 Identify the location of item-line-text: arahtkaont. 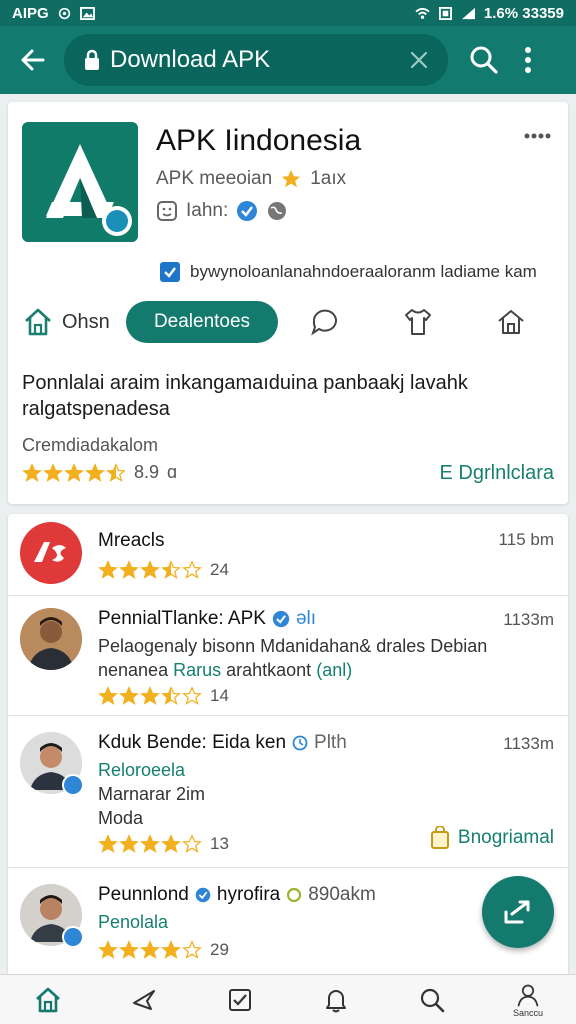
(269, 670).